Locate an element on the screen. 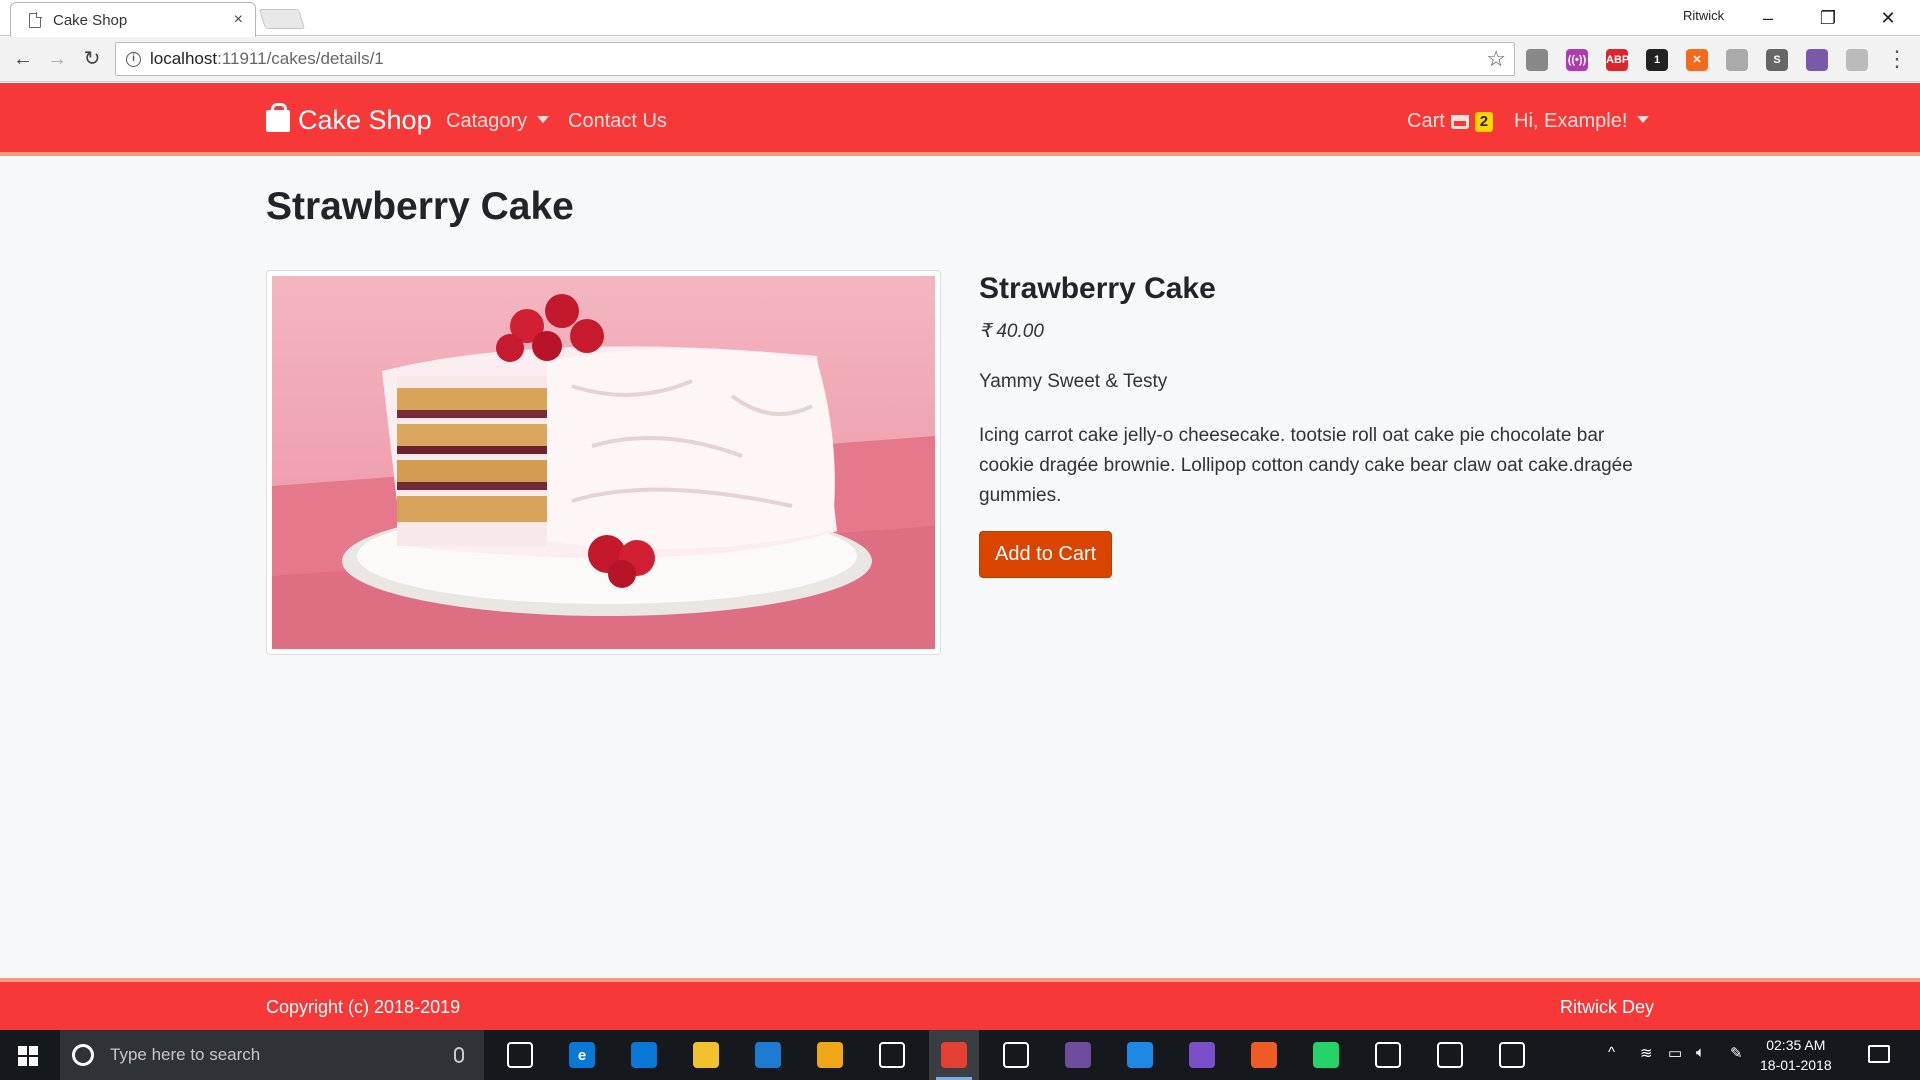 Image resolution: width=1920 pixels, height=1080 pixels. taskbar-clock: 02:35 AM 18-01-2018 is located at coordinates (1796, 1055).